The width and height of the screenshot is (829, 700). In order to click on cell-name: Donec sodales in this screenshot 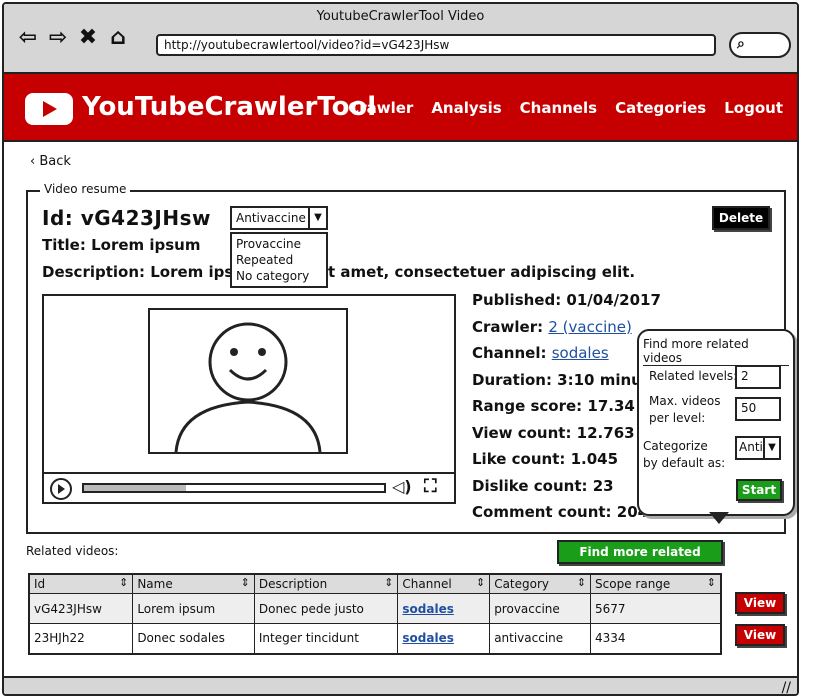, I will do `click(193, 638)`.